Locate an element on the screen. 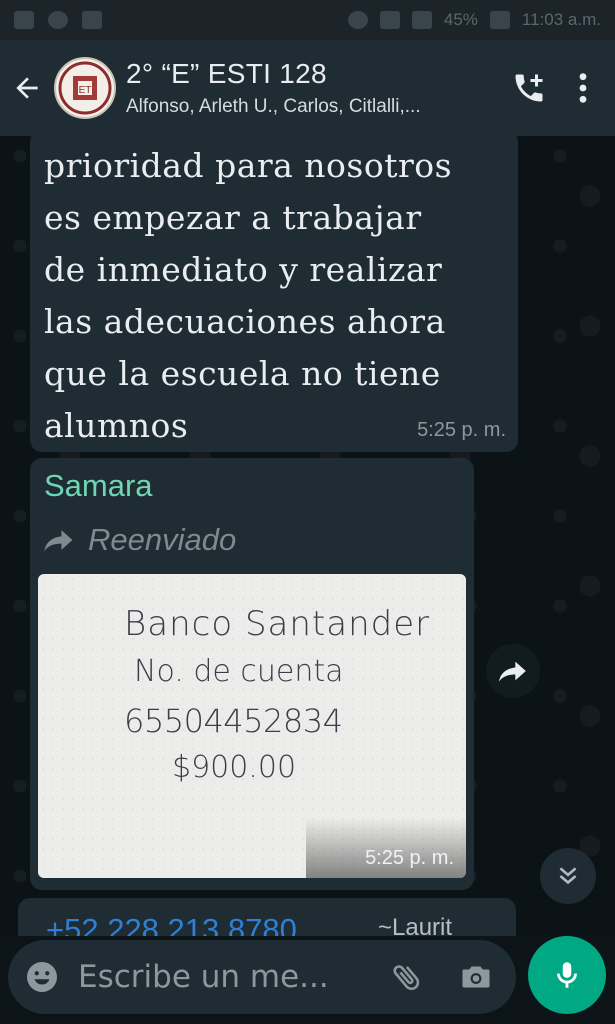  attach-icon is located at coordinates (406, 978).